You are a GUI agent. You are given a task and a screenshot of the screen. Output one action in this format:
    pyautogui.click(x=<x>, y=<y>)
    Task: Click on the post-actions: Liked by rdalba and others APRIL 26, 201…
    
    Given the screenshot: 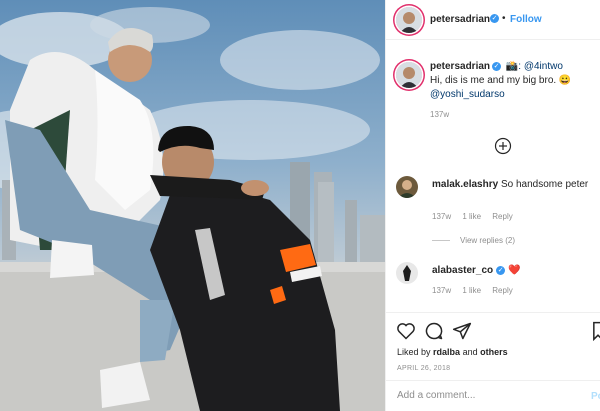 What is the action you would take?
    pyautogui.click(x=493, y=351)
    